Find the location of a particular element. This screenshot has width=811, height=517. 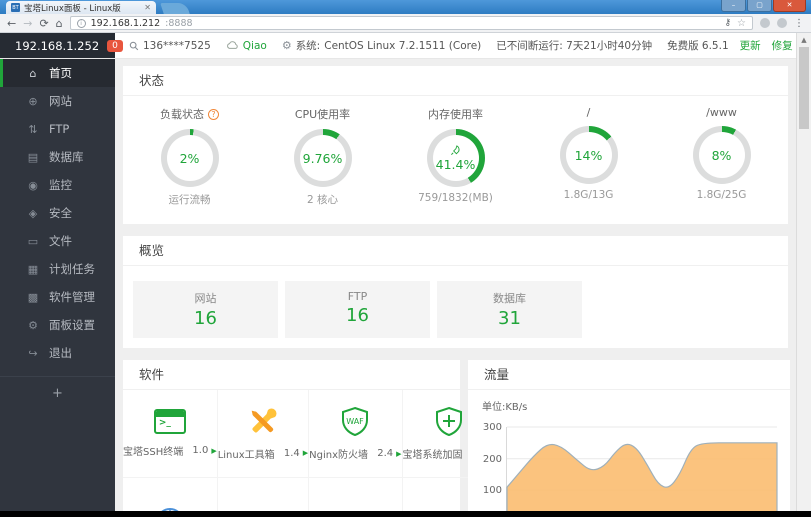

sidebar-item-panel-settings: ⚙ 面板设置 is located at coordinates (57, 325).